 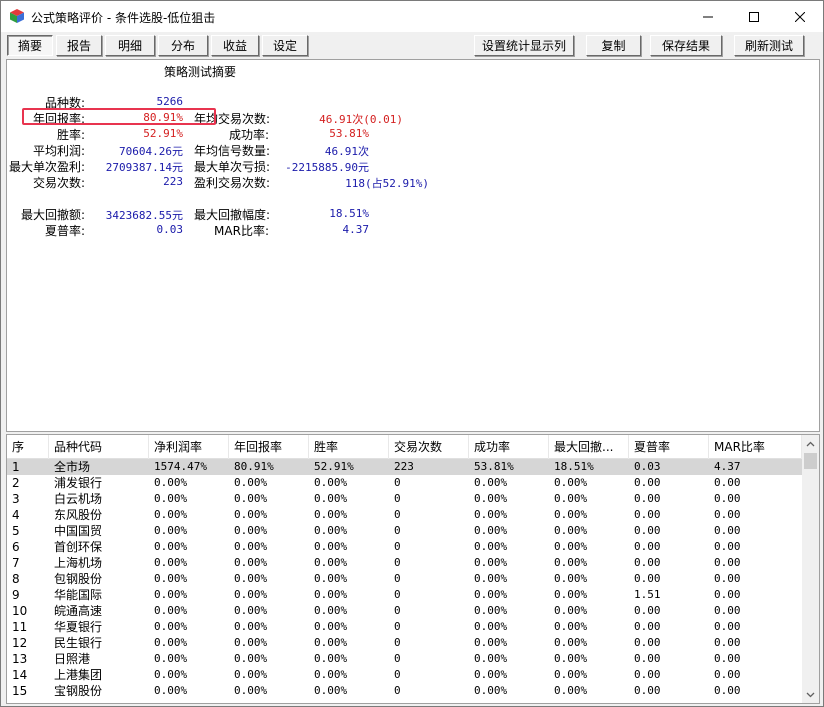 What do you see at coordinates (404, 515) in the screenshot?
I see `table-row: 4 东风股份 0.00% 0.00% 0.00% 0 0.00% 0.00% 0.00 0.00` at bounding box center [404, 515].